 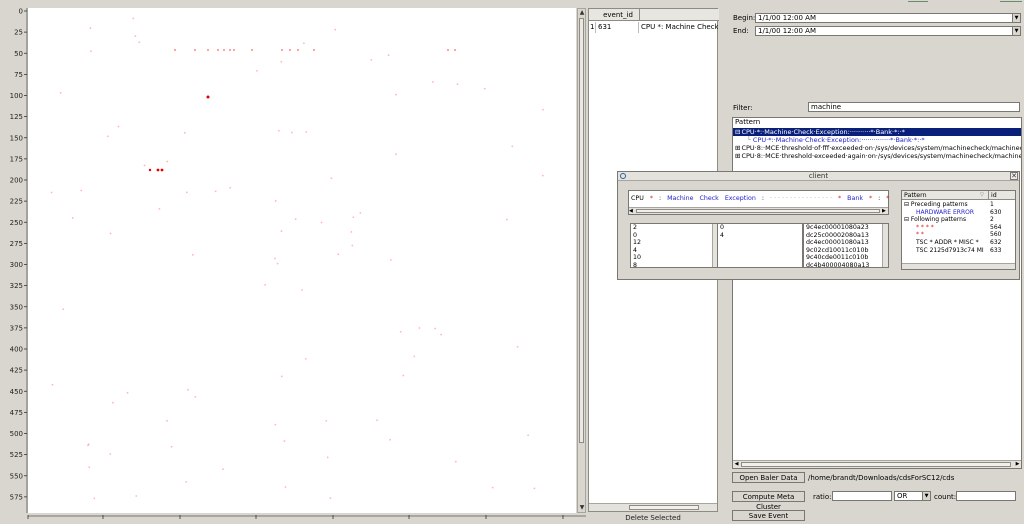 What do you see at coordinates (958, 266) in the screenshot?
I see `context-tree-scrollbar` at bounding box center [958, 266].